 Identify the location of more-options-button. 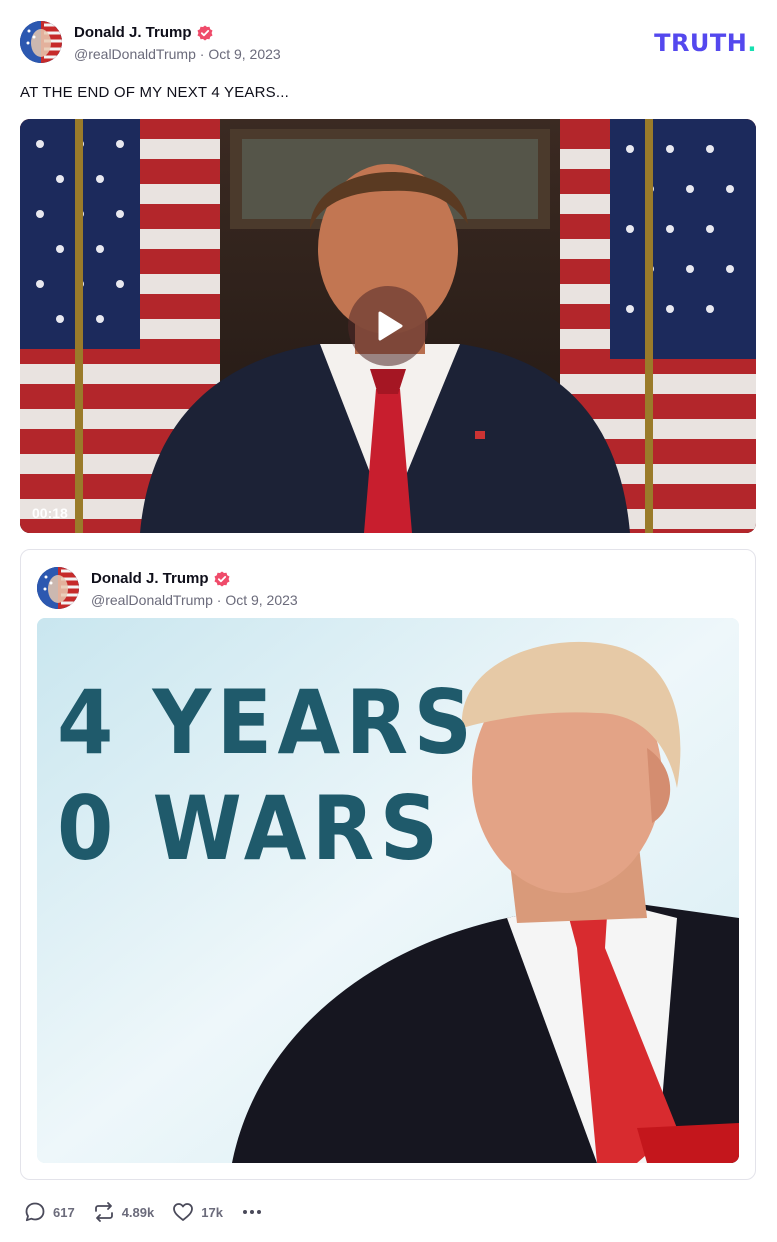
(255, 1212).